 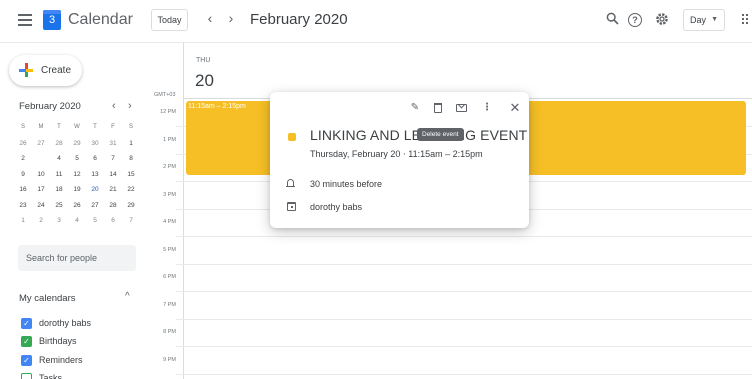 I want to click on help-icon: ?, so click(x=635, y=20).